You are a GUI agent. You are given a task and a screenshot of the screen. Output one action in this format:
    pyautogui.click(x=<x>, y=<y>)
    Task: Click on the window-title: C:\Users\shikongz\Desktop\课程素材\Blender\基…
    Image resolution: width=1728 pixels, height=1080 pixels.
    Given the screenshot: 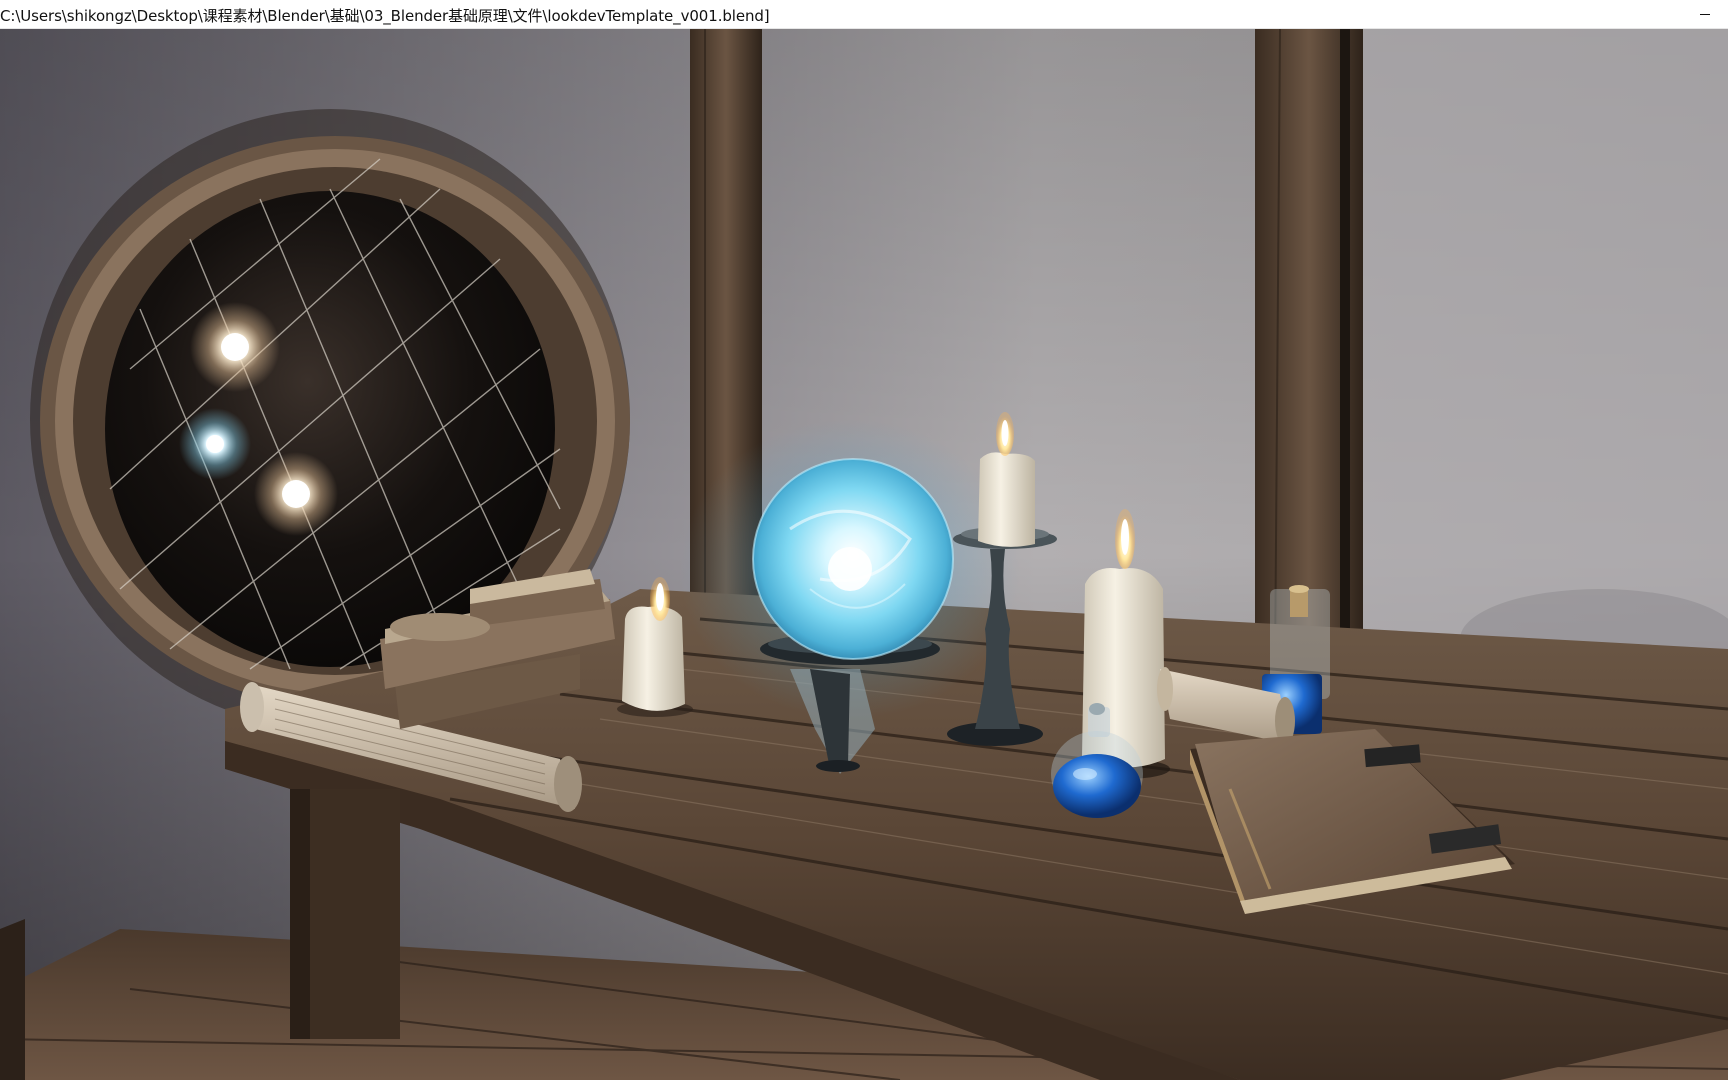 What is the action you would take?
    pyautogui.click(x=385, y=16)
    